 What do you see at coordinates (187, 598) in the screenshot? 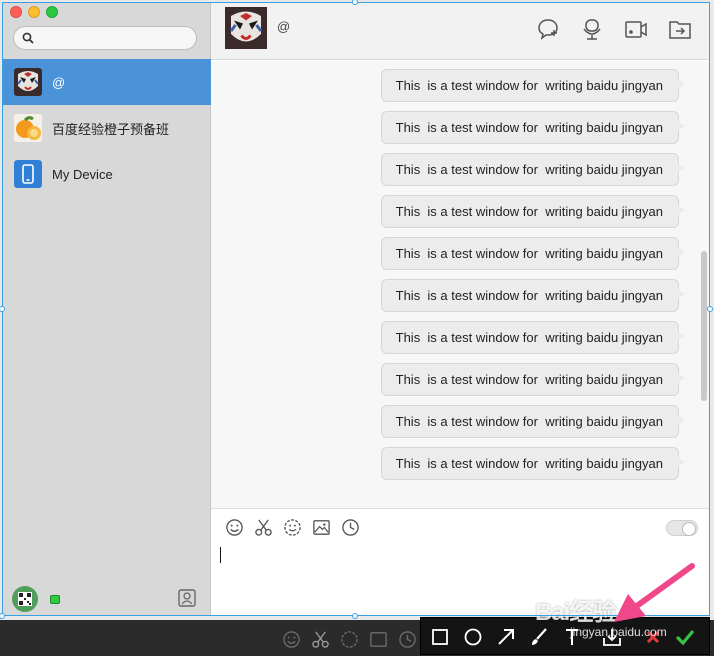
I see `contacts-icon` at bounding box center [187, 598].